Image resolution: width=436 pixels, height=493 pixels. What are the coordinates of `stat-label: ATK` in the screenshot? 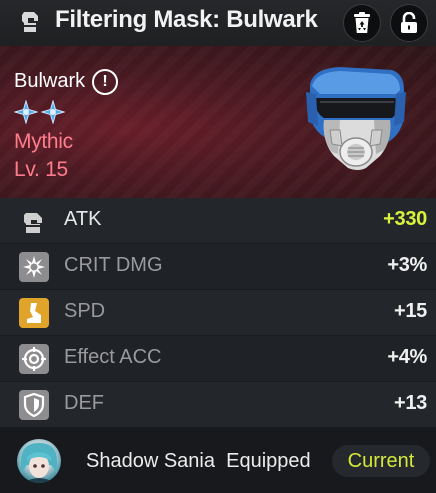 It's located at (83, 219).